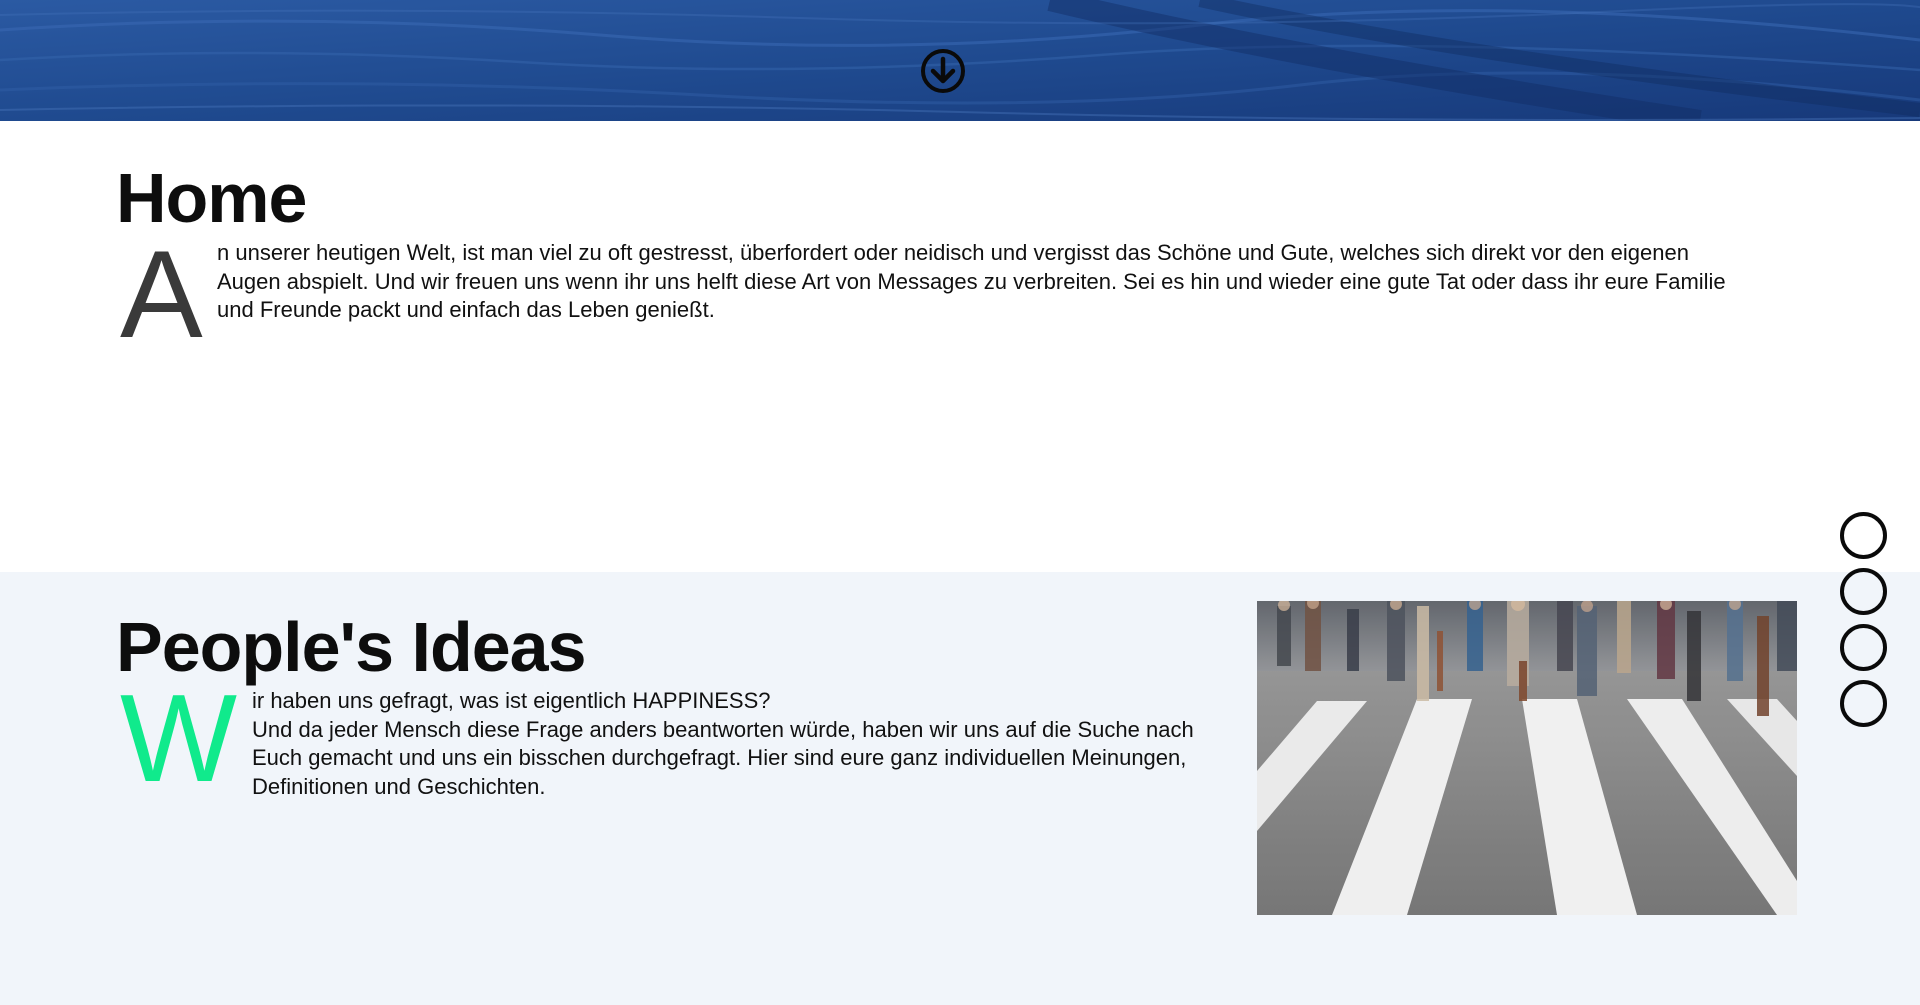 This screenshot has height=1005, width=1920. Describe the element at coordinates (1527, 758) in the screenshot. I see `crosswalk-crowd-photo` at that location.